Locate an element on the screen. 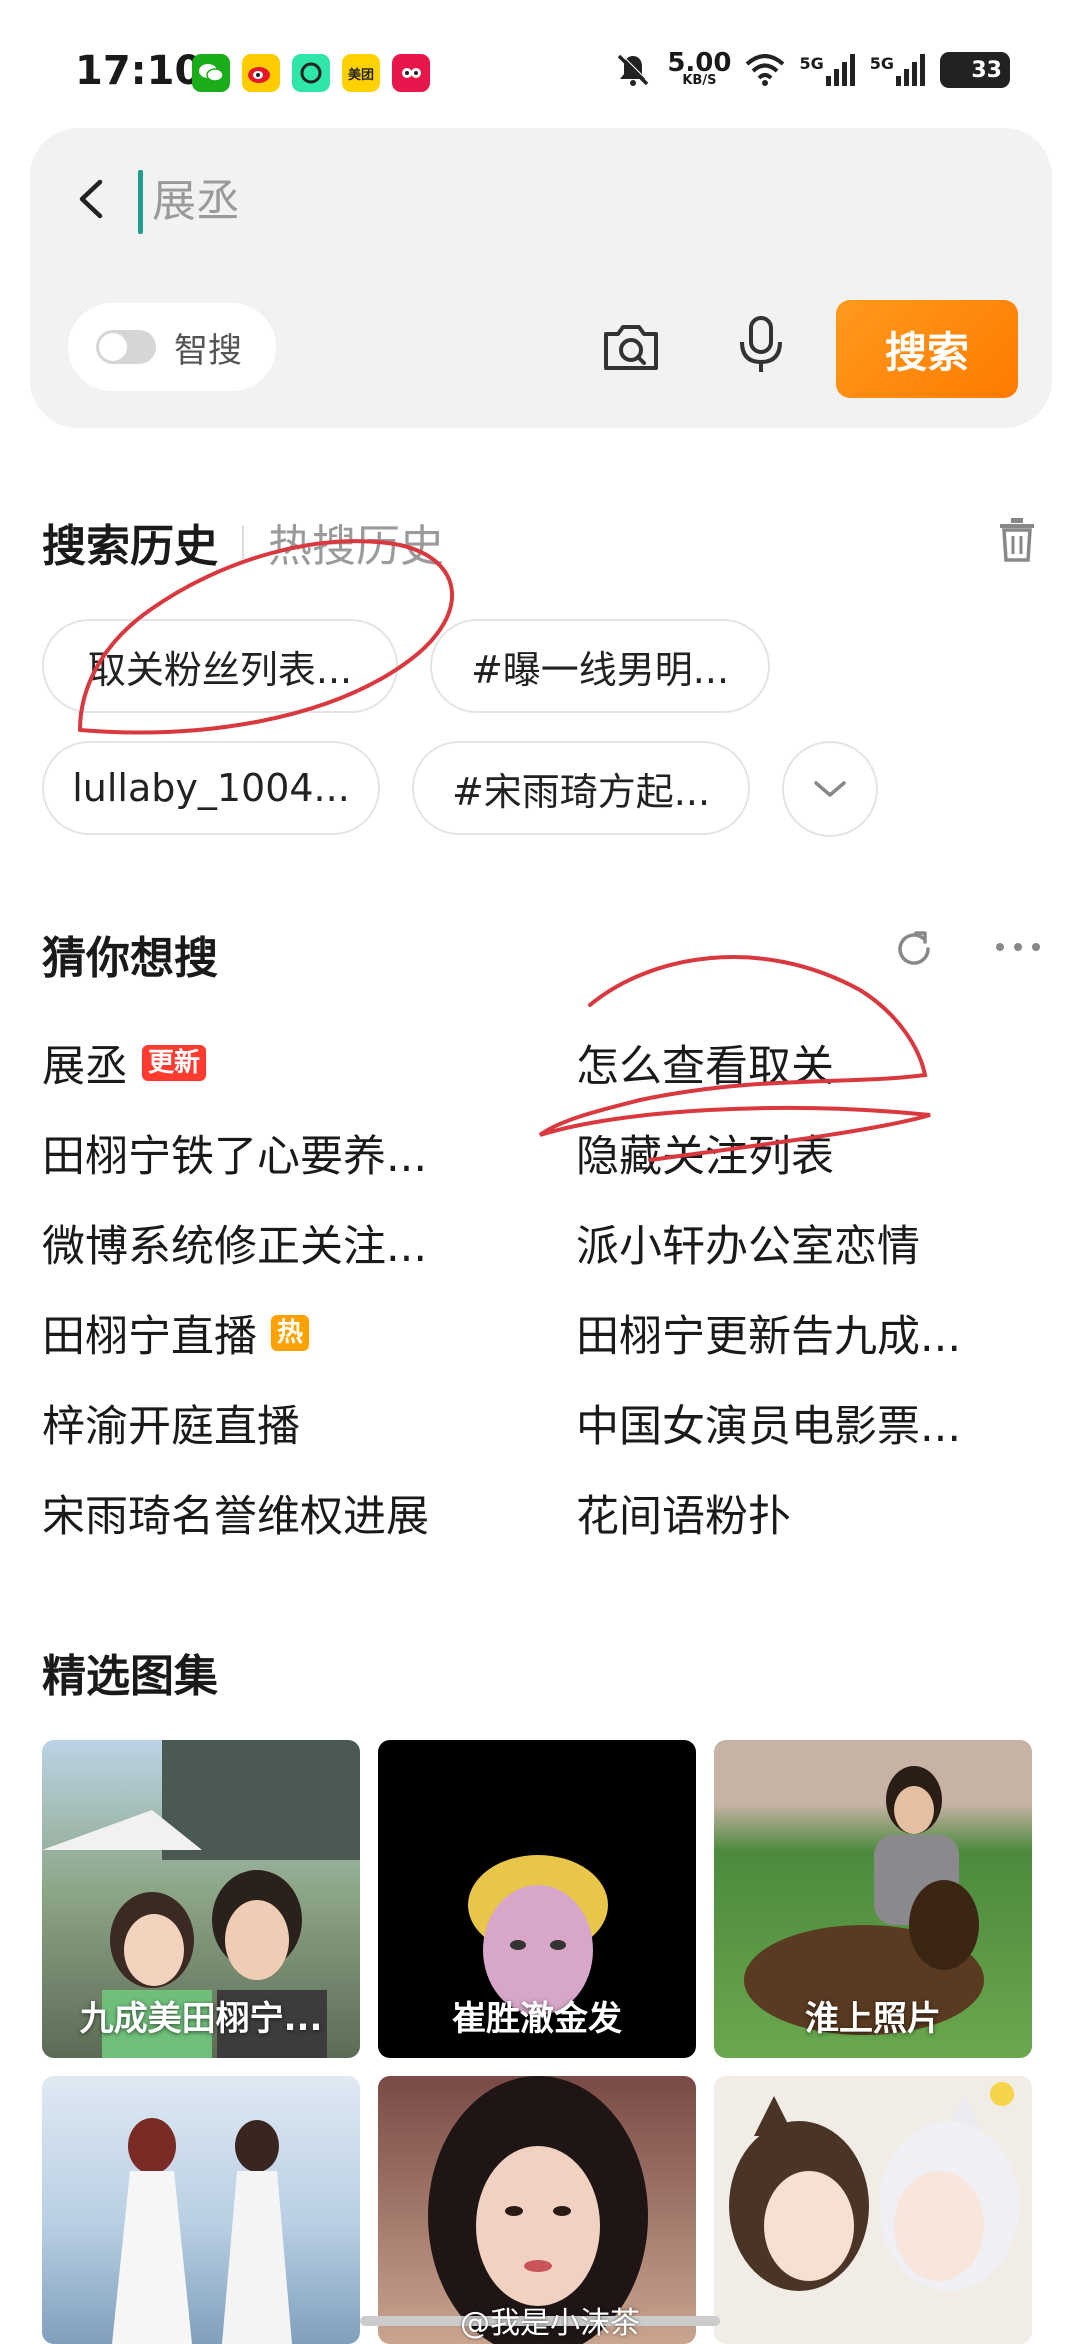 The width and height of the screenshot is (1080, 2344). history-tabs: 搜索历史 热搜历史 is located at coordinates (243, 542).